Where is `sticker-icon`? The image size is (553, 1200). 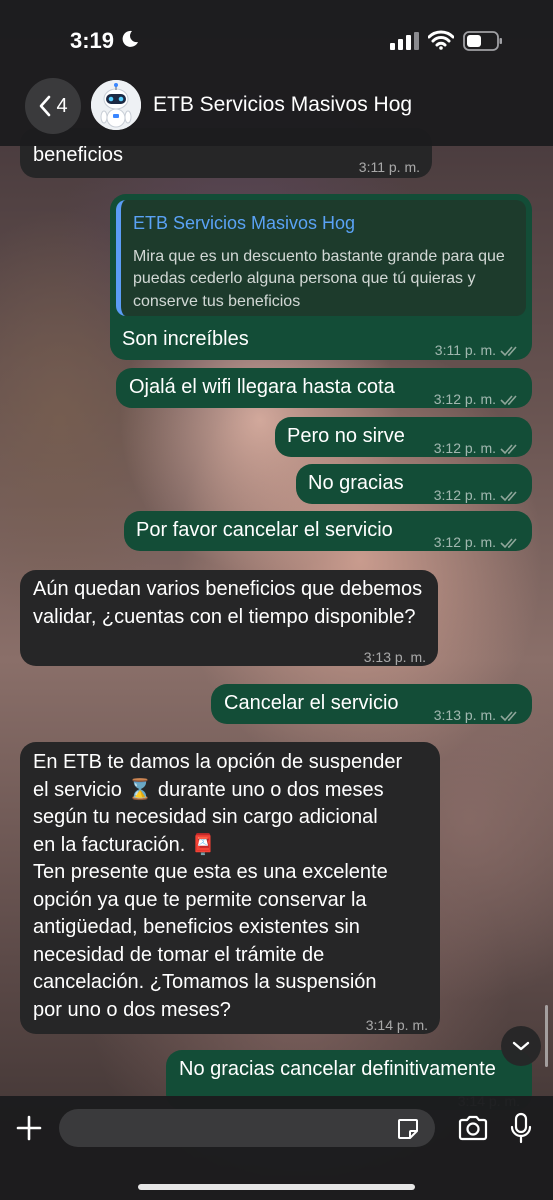
sticker-icon is located at coordinates (408, 1129).